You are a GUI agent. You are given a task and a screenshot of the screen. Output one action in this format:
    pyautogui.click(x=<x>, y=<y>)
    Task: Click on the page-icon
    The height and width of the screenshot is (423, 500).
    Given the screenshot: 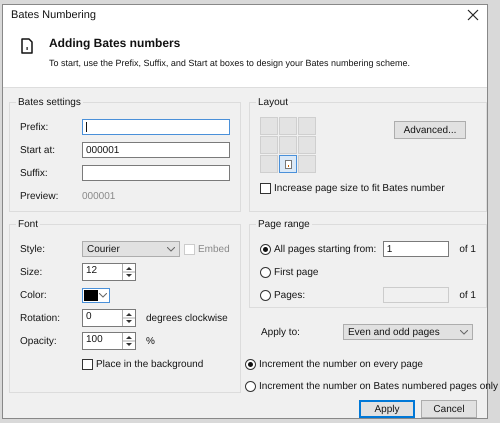 What is the action you would take?
    pyautogui.click(x=288, y=164)
    